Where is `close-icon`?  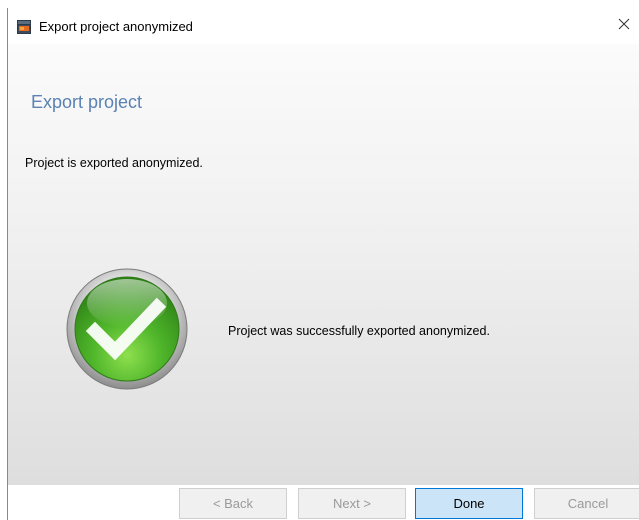 close-icon is located at coordinates (624, 26).